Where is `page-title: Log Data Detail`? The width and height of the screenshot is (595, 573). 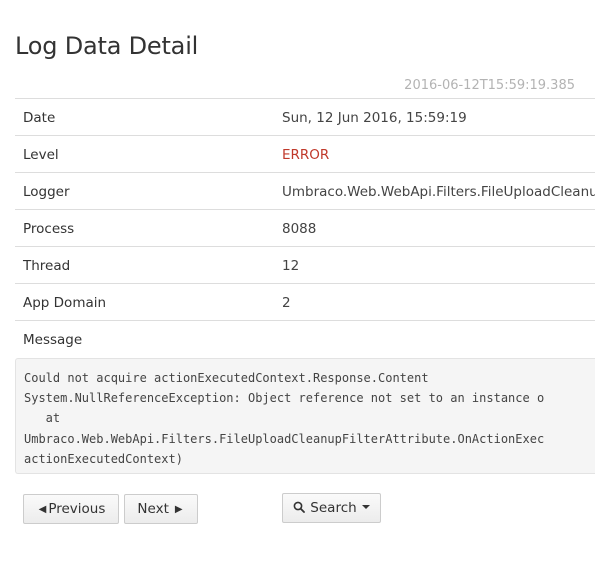
page-title: Log Data Detail is located at coordinates (107, 46).